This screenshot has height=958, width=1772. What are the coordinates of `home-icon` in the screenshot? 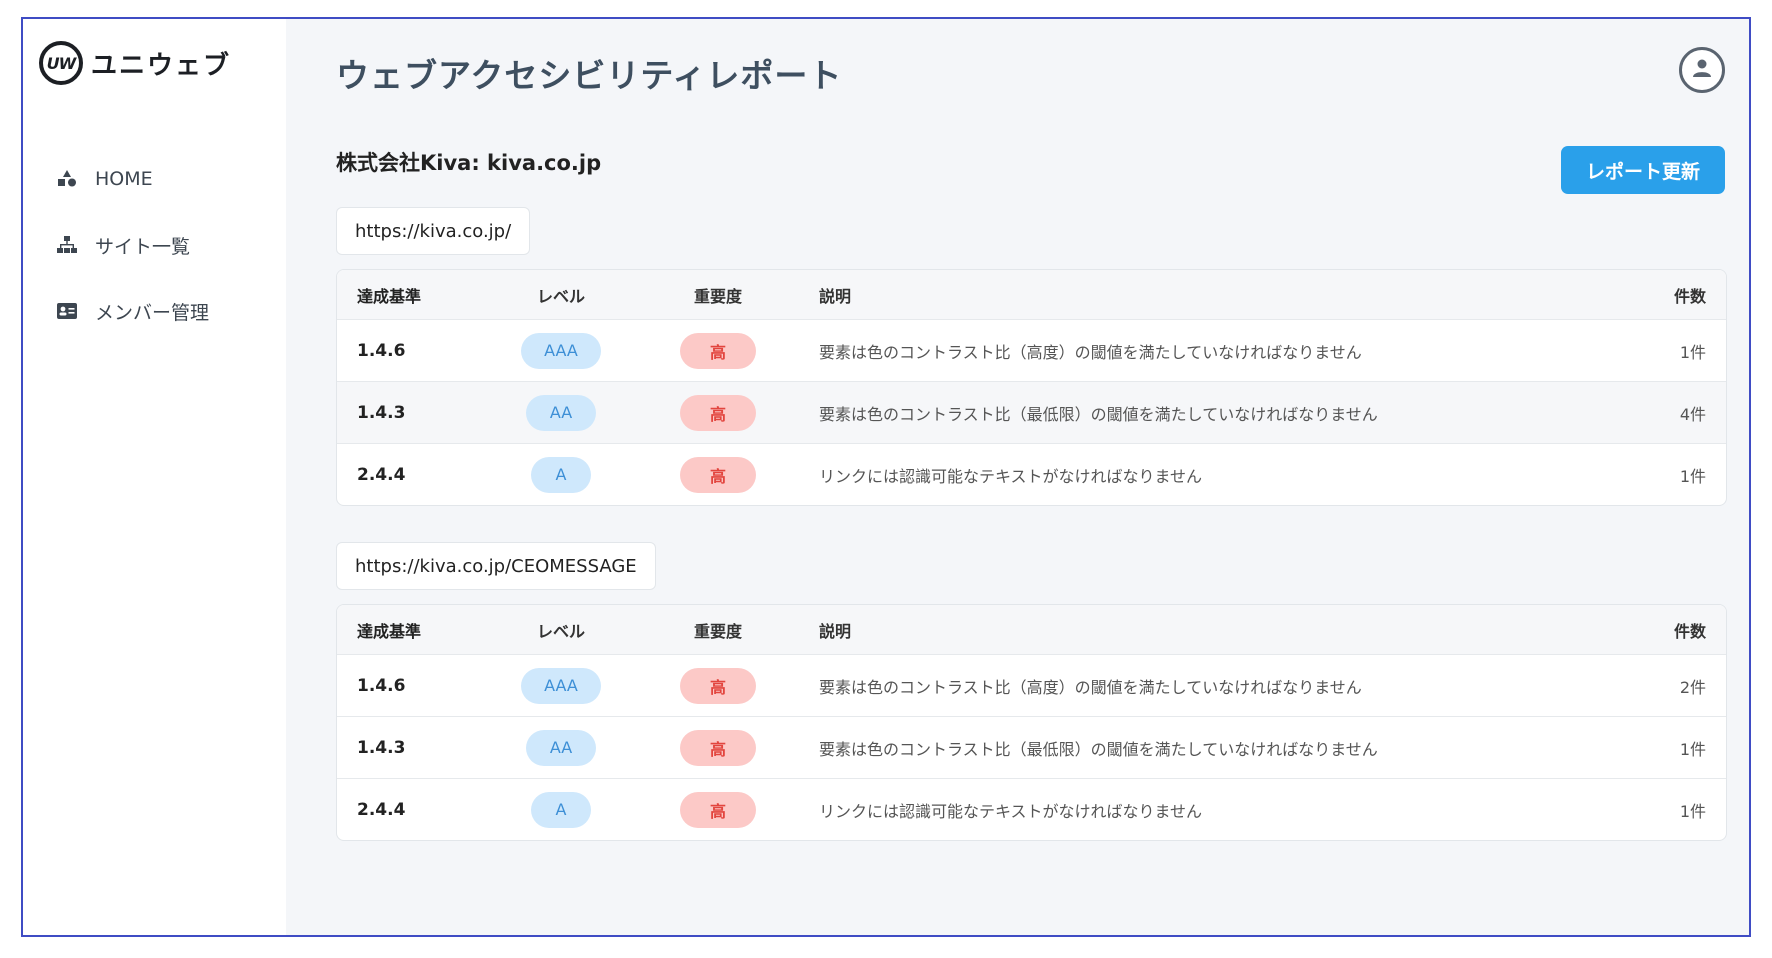 It's located at (67, 179).